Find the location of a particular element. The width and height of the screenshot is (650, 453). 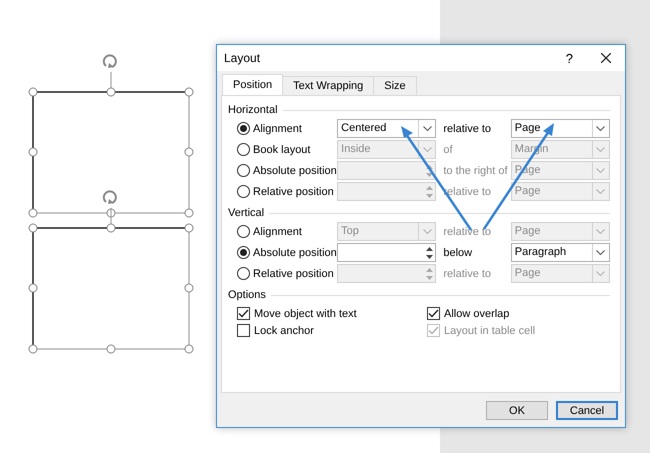

checkbox-label: Lock anchor is located at coordinates (284, 330).